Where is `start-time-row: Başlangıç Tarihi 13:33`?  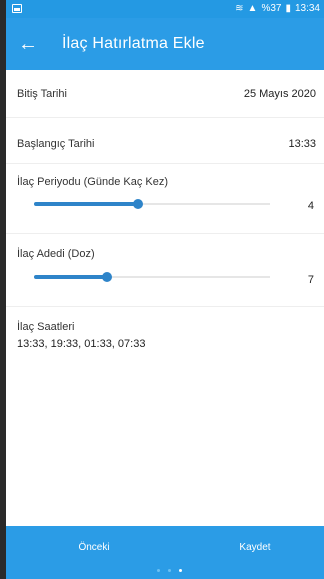
start-time-row: Başlangıç Tarihi 13:33 is located at coordinates (165, 141).